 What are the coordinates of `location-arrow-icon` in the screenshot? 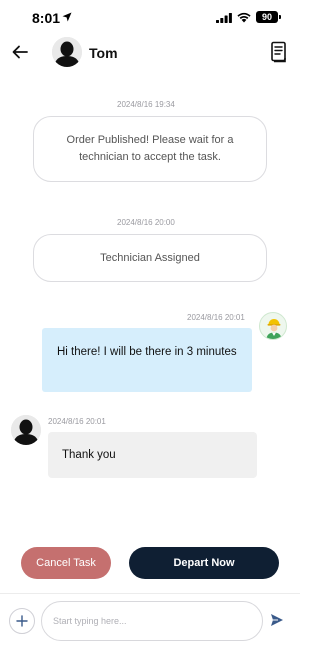 It's located at (67, 17).